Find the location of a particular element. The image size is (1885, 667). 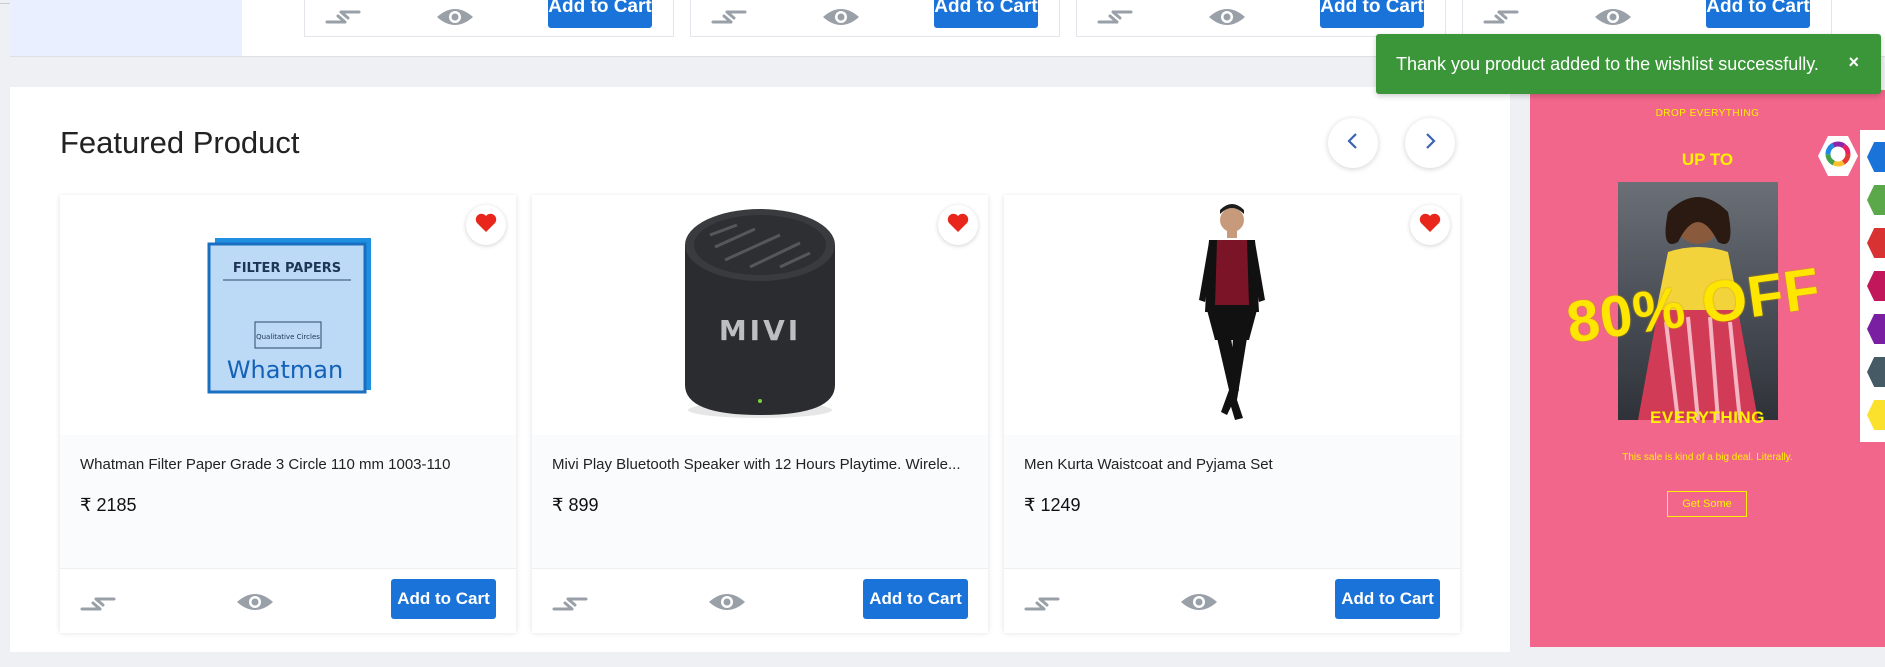

swatch-blue is located at coordinates (1876, 157).